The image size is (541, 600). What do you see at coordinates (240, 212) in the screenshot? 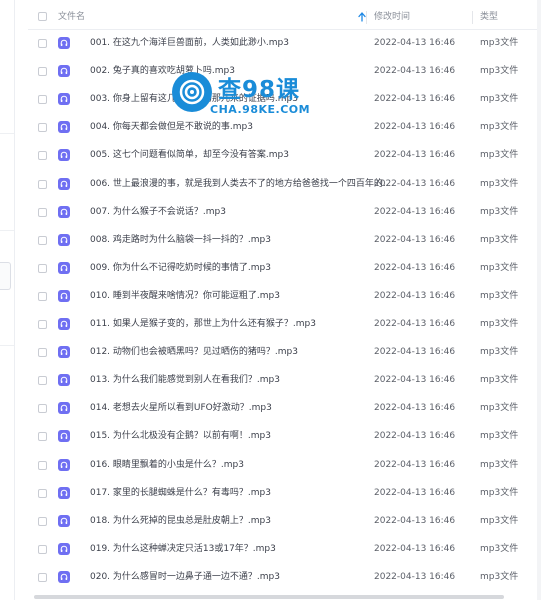
I see `file-name: 007. 为什么猴子不会说话？.mp3` at bounding box center [240, 212].